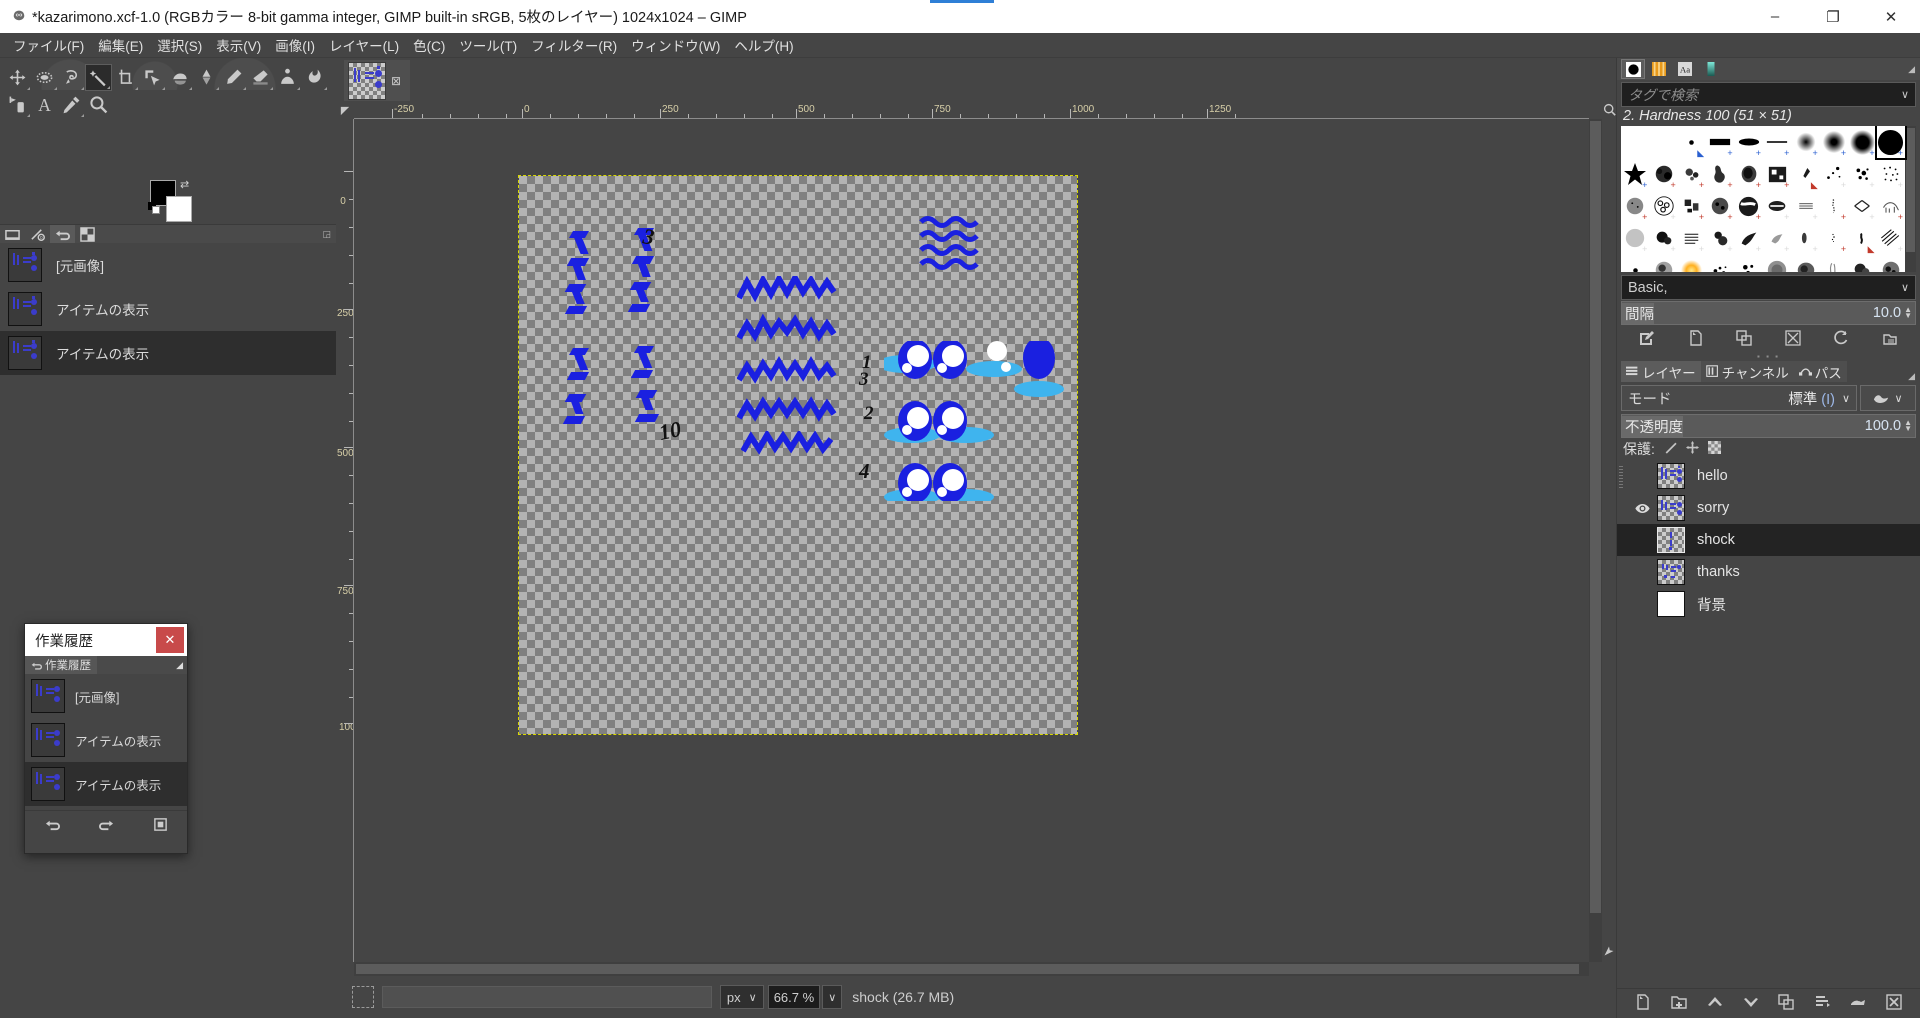 This screenshot has height=1018, width=1920. What do you see at coordinates (1768, 313) in the screenshot?
I see `brush-spacing-spinner: 間隔 10.0 ▲ ▼` at bounding box center [1768, 313].